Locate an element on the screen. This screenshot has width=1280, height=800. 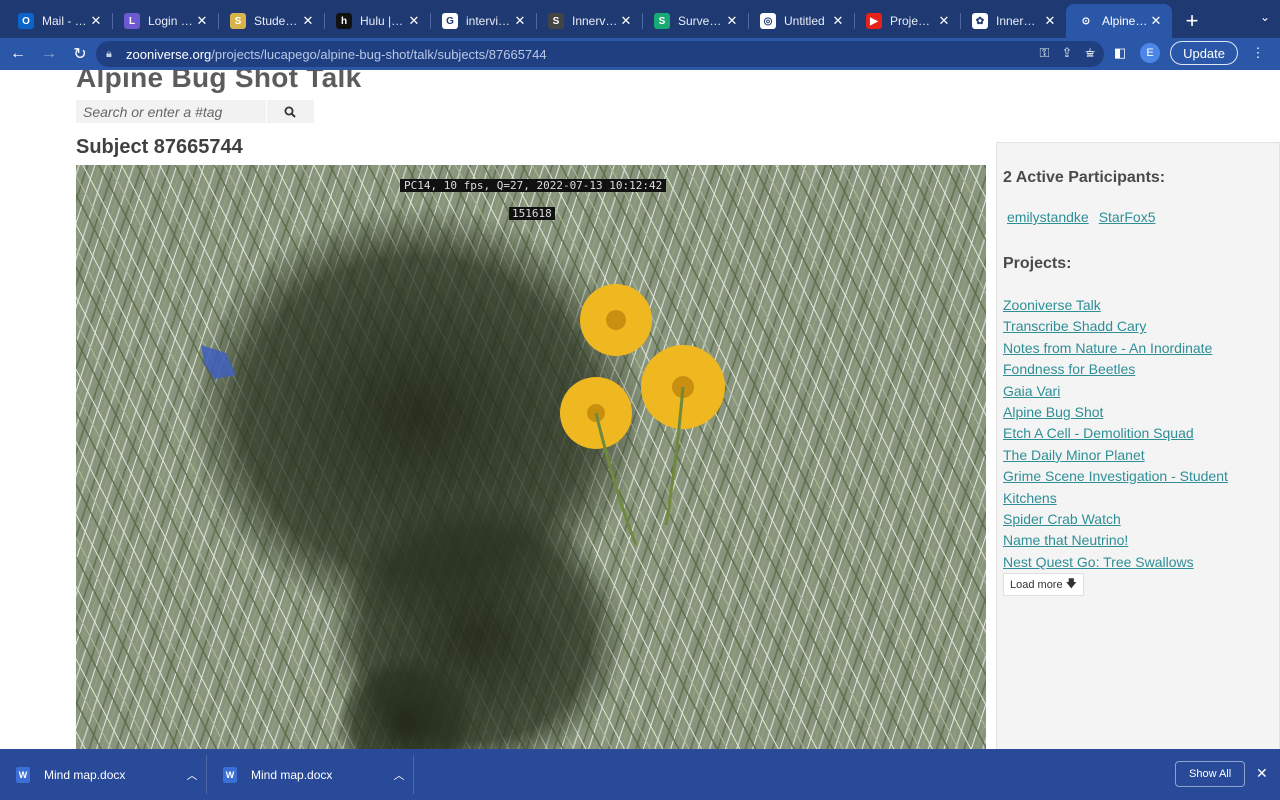
tab-title: Alpine Bug Shot is located at coordinates (1125, 21).